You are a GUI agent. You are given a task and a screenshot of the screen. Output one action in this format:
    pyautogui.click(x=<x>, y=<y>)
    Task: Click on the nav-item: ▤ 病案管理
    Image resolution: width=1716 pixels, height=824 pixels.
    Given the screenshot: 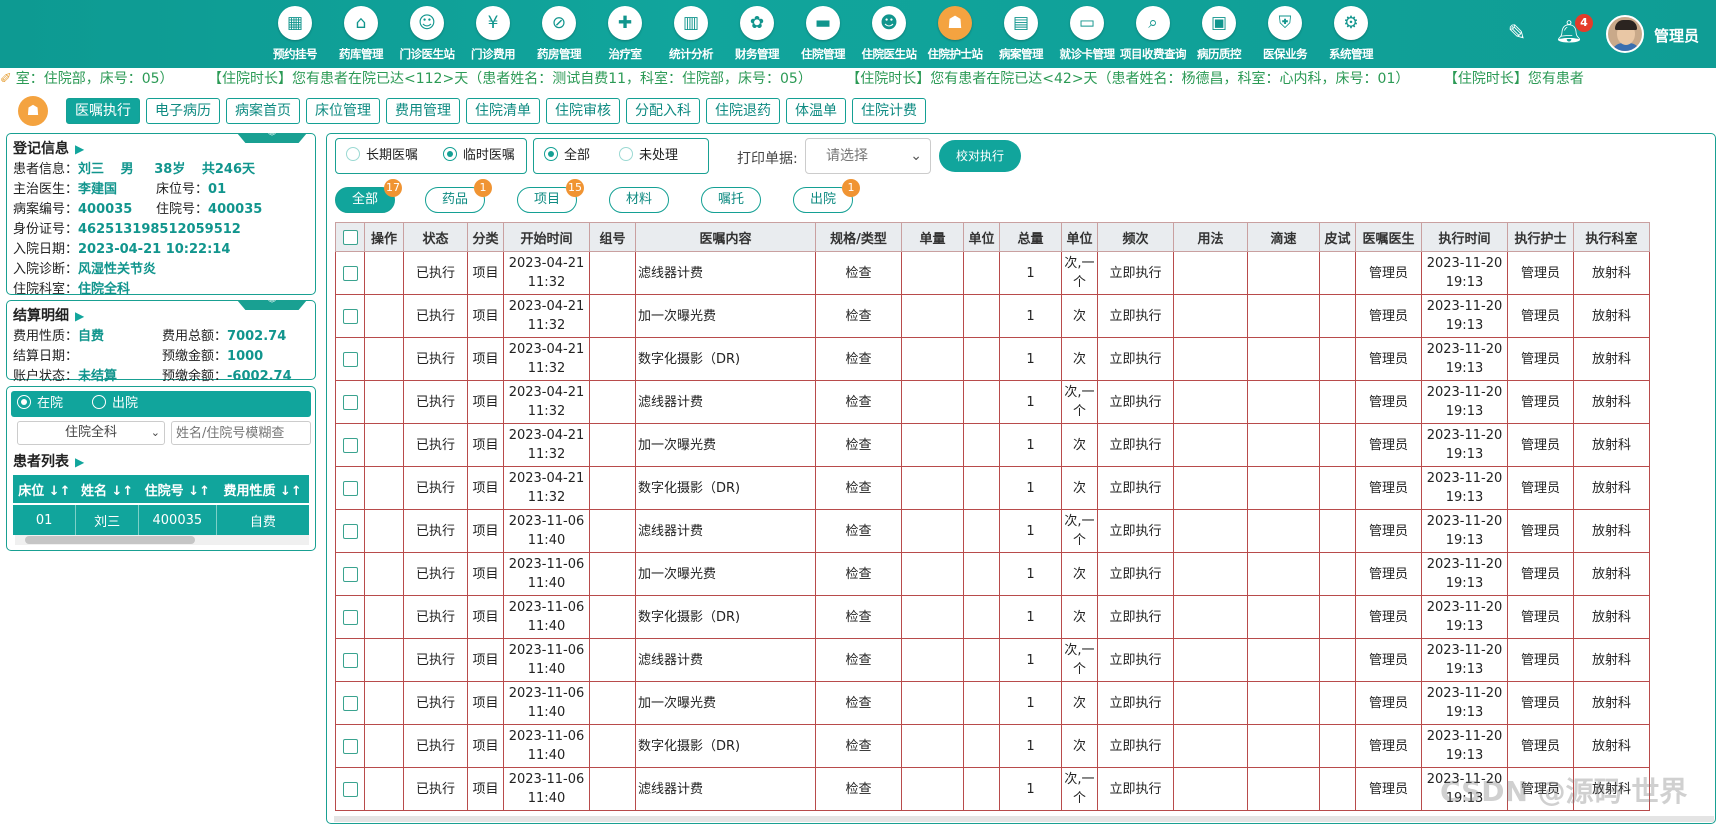 What is the action you would take?
    pyautogui.click(x=1021, y=36)
    